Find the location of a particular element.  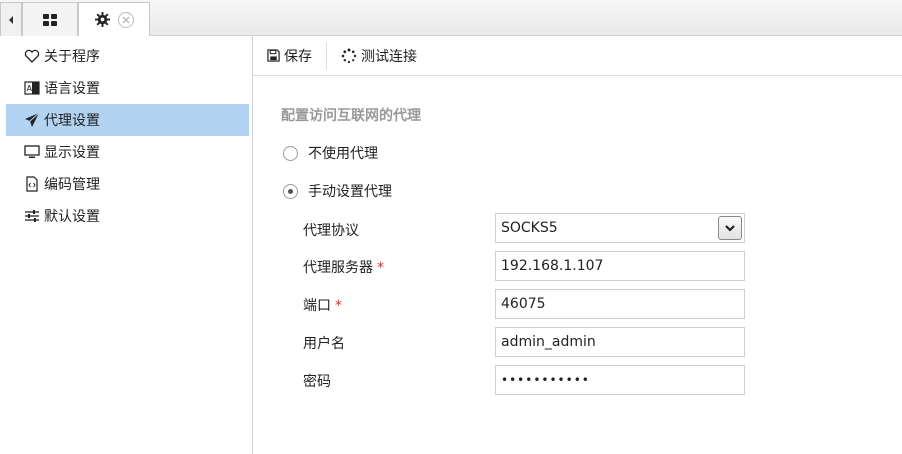

sliders-icon is located at coordinates (32, 216).